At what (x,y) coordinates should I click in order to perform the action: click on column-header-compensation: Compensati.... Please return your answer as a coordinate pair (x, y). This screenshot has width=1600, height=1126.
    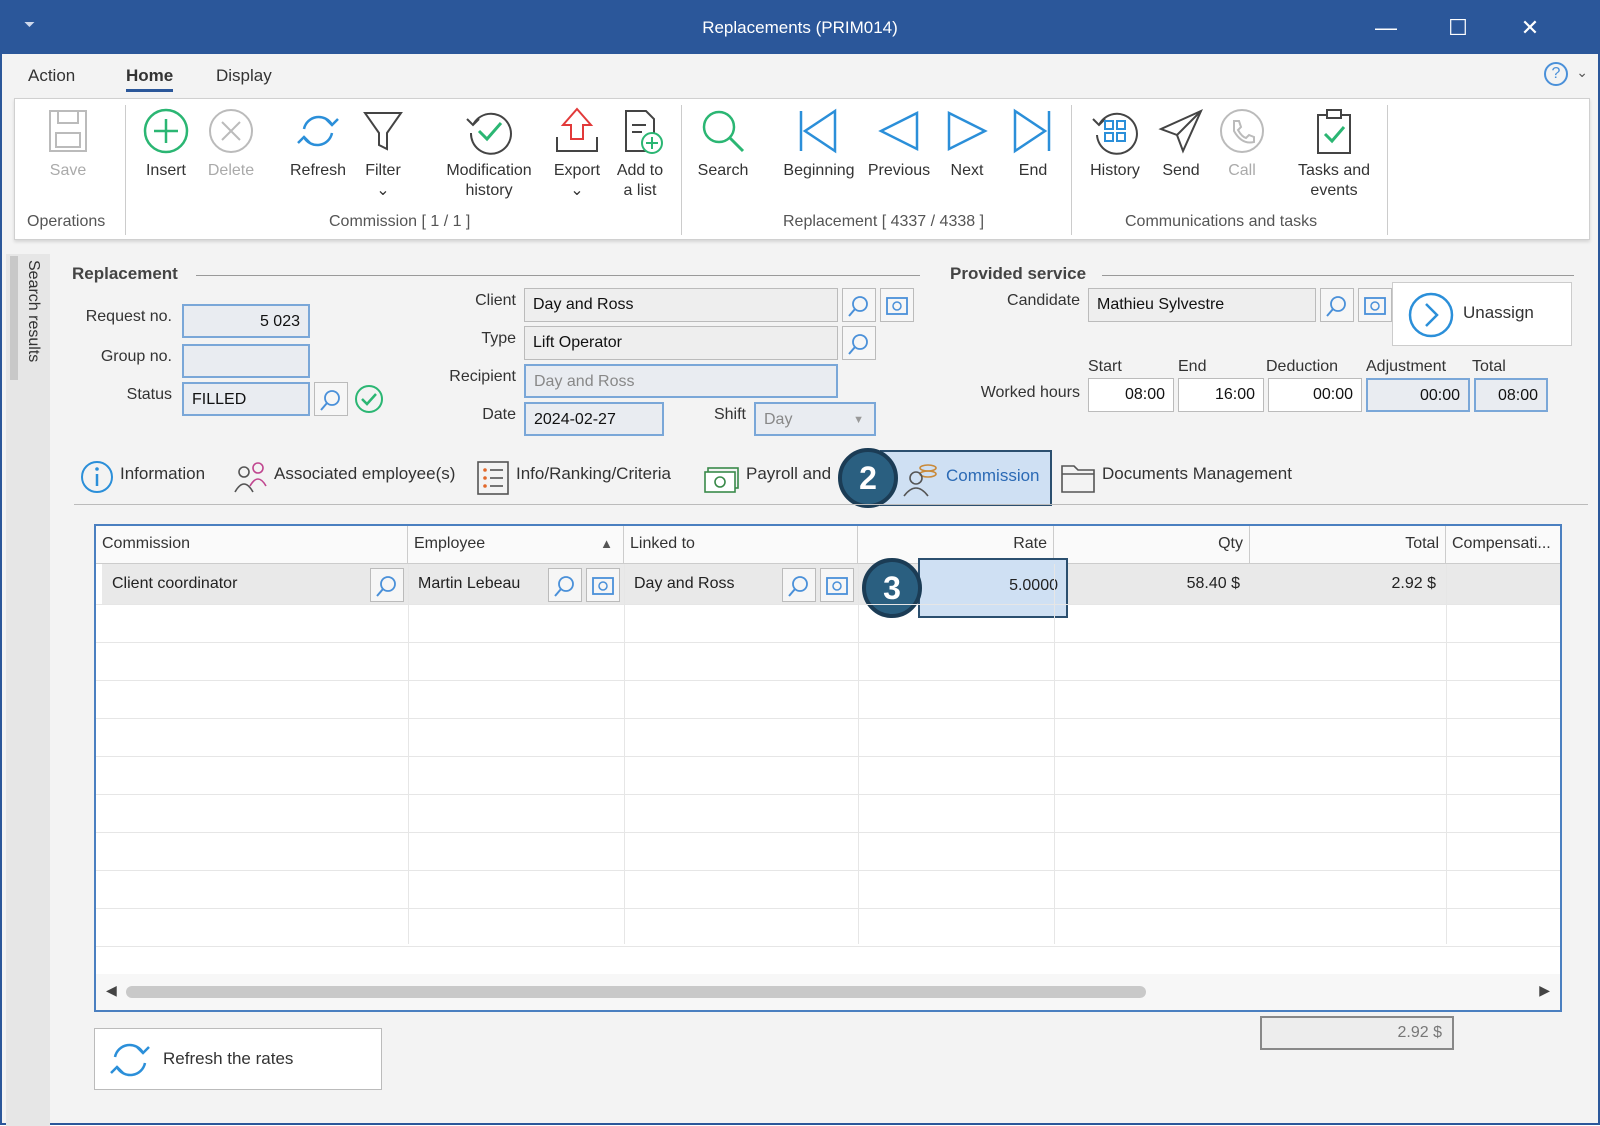
    Looking at the image, I should click on (1503, 545).